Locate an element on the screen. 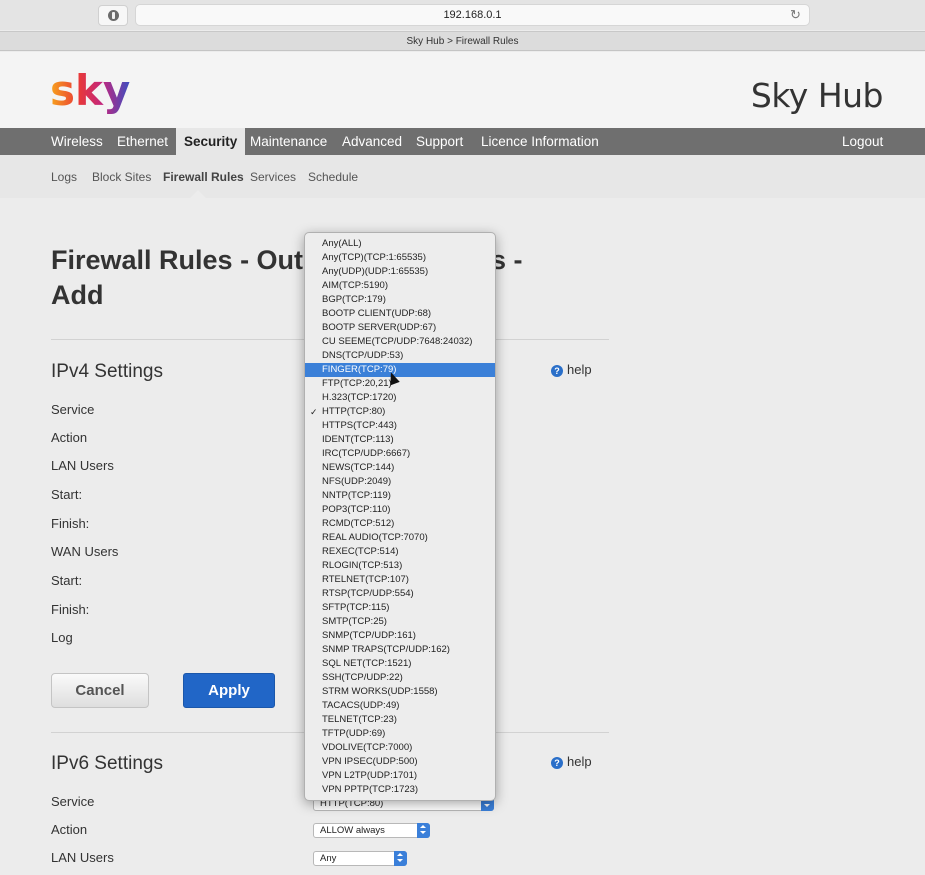  service-option: CU SEEME(TCP/UDP:7648:24032) is located at coordinates (400, 342).